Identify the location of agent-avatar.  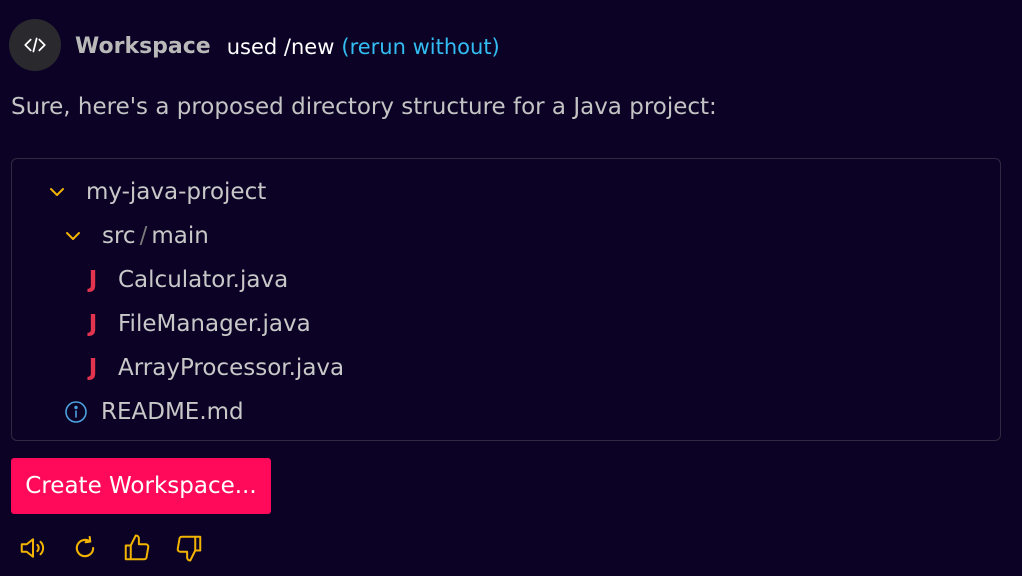
(35, 45).